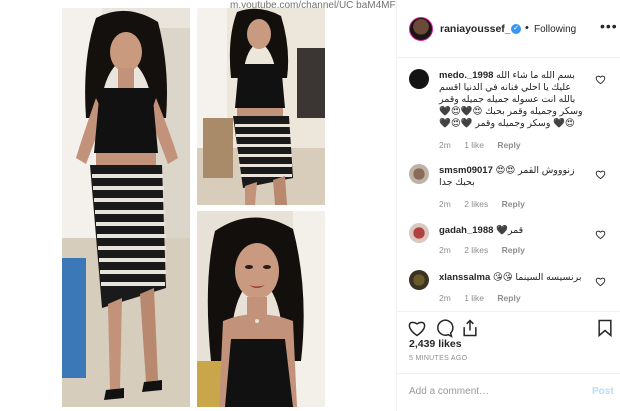  What do you see at coordinates (435, 344) in the screenshot?
I see `like-count: 2,439 likes` at bounding box center [435, 344].